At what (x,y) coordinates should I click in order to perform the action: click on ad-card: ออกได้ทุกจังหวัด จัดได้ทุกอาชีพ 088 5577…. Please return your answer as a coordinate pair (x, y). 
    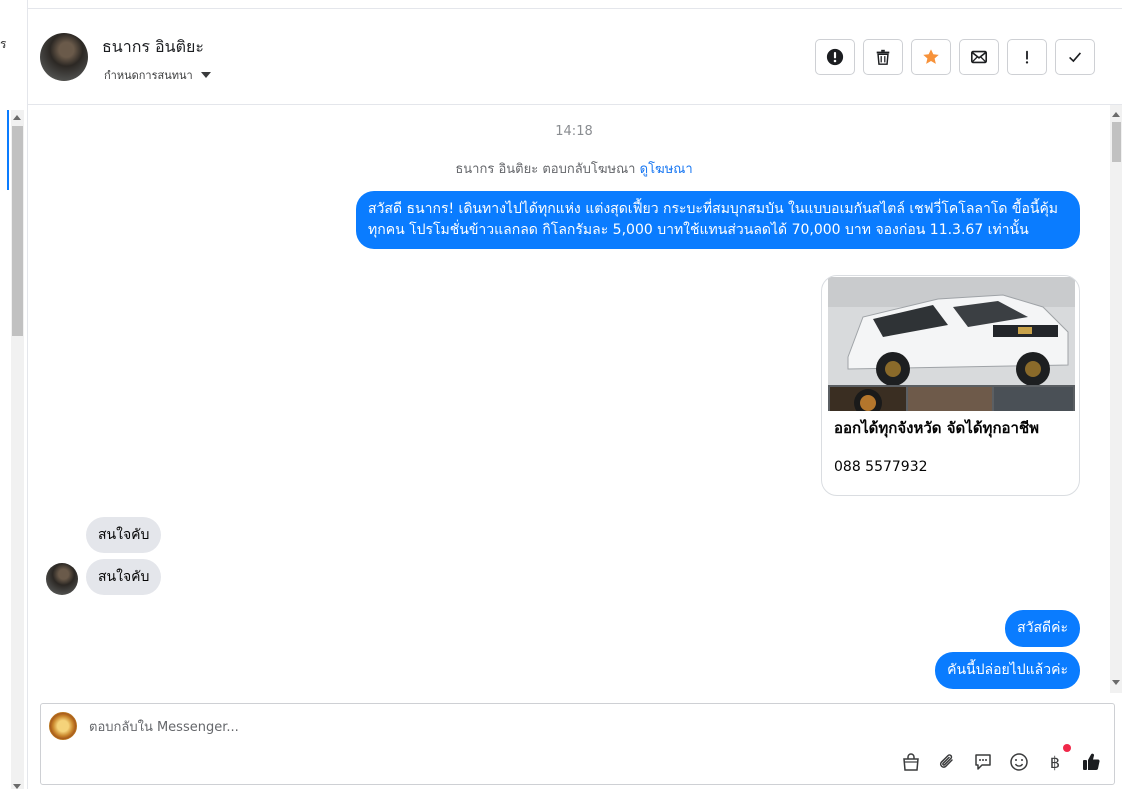
    Looking at the image, I should click on (950, 385).